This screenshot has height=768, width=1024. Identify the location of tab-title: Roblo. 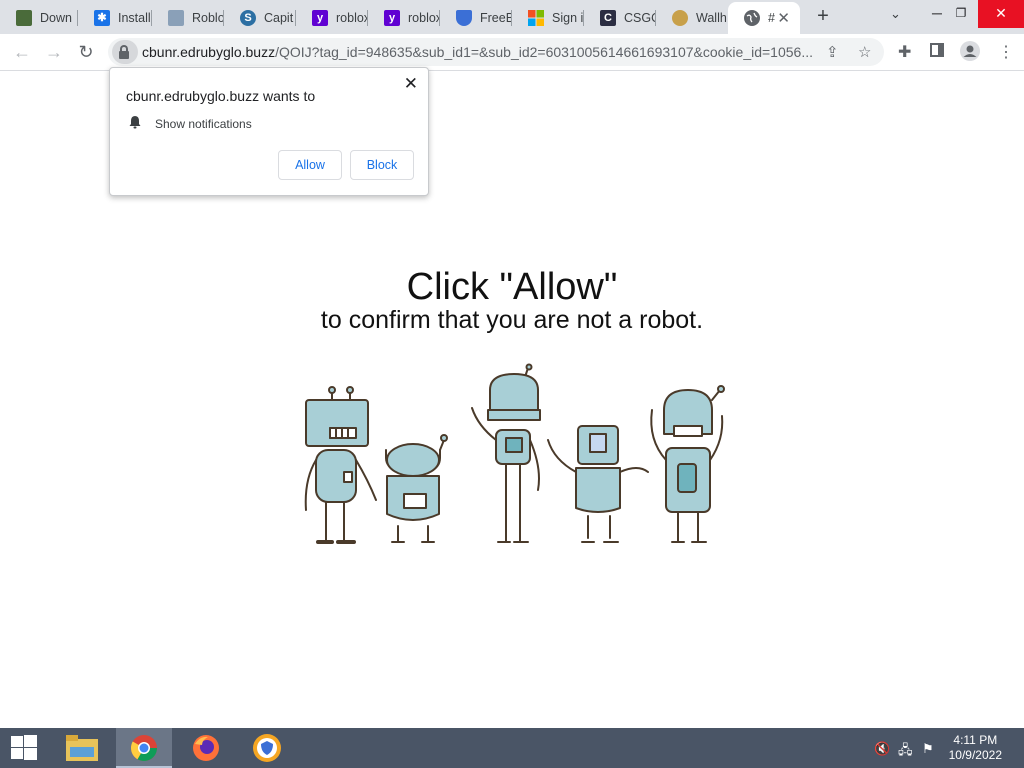
(208, 17).